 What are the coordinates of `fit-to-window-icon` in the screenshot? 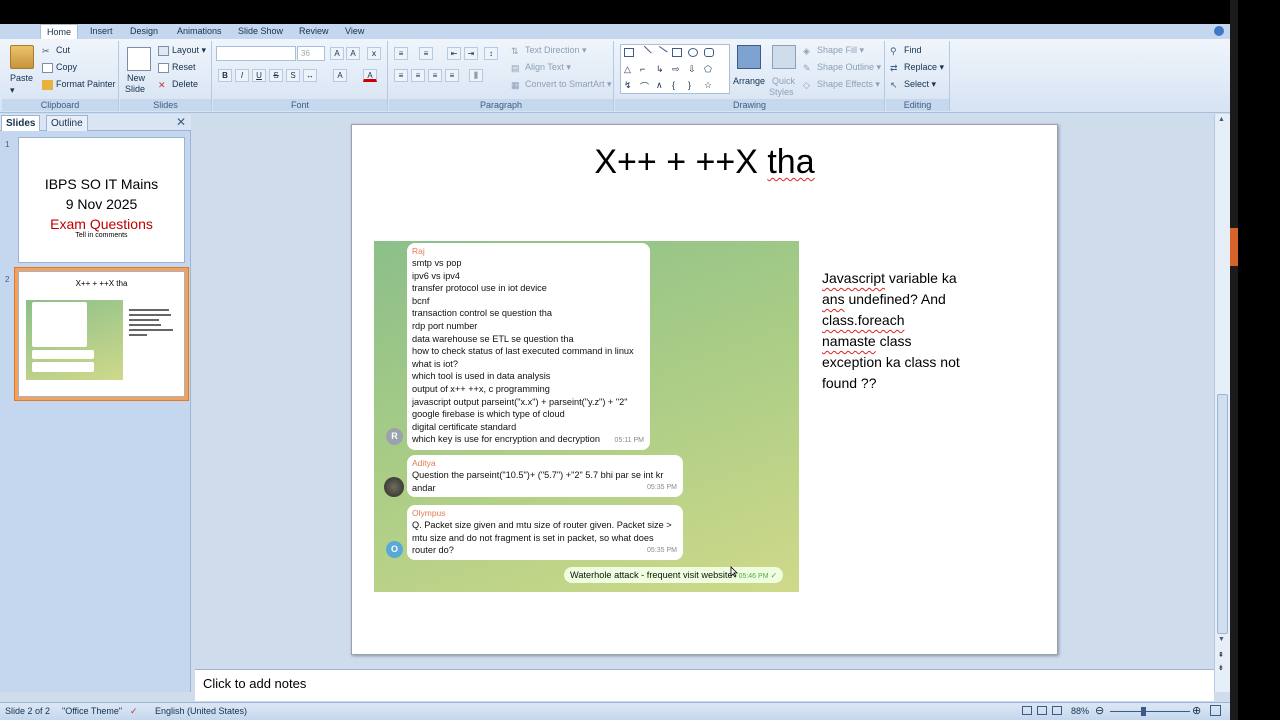 It's located at (1215, 710).